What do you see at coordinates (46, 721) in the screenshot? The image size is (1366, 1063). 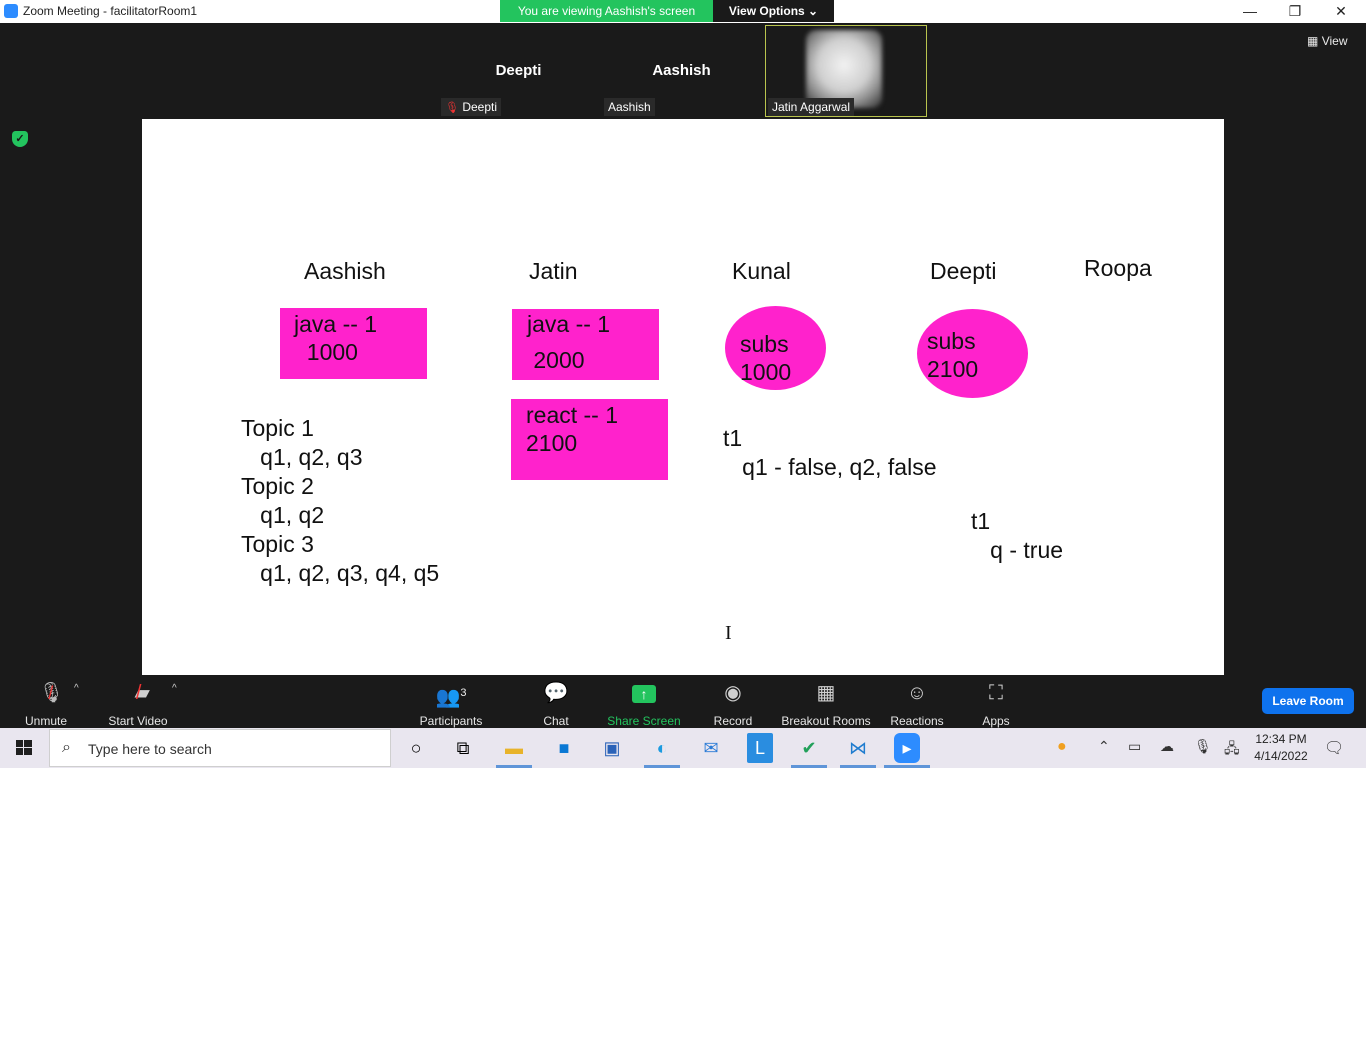 I see `unmute-label: Unmute` at bounding box center [46, 721].